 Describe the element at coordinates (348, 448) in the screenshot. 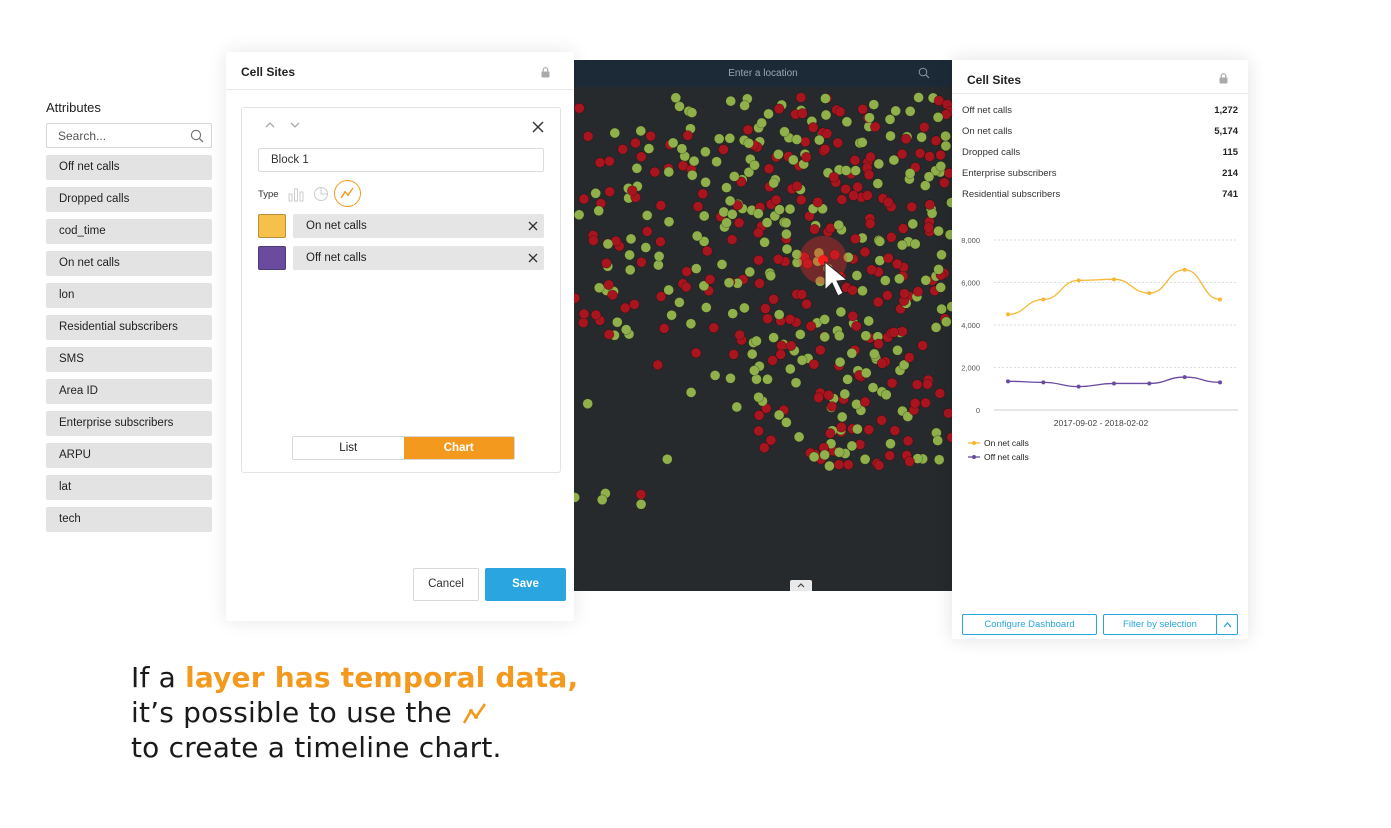

I see `list-tab: List` at that location.